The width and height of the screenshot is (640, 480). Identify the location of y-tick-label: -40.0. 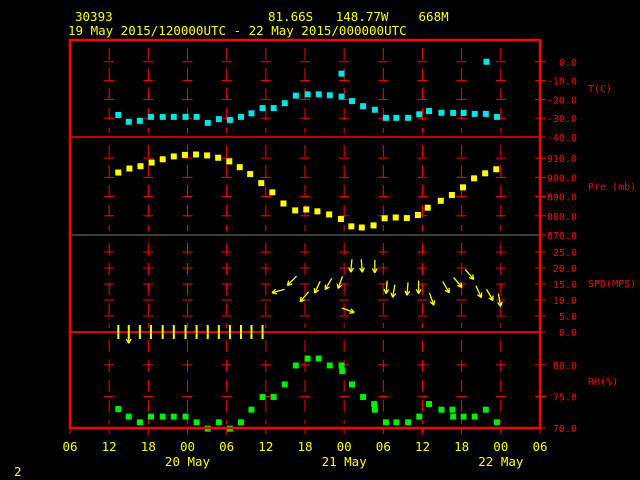
(562, 138).